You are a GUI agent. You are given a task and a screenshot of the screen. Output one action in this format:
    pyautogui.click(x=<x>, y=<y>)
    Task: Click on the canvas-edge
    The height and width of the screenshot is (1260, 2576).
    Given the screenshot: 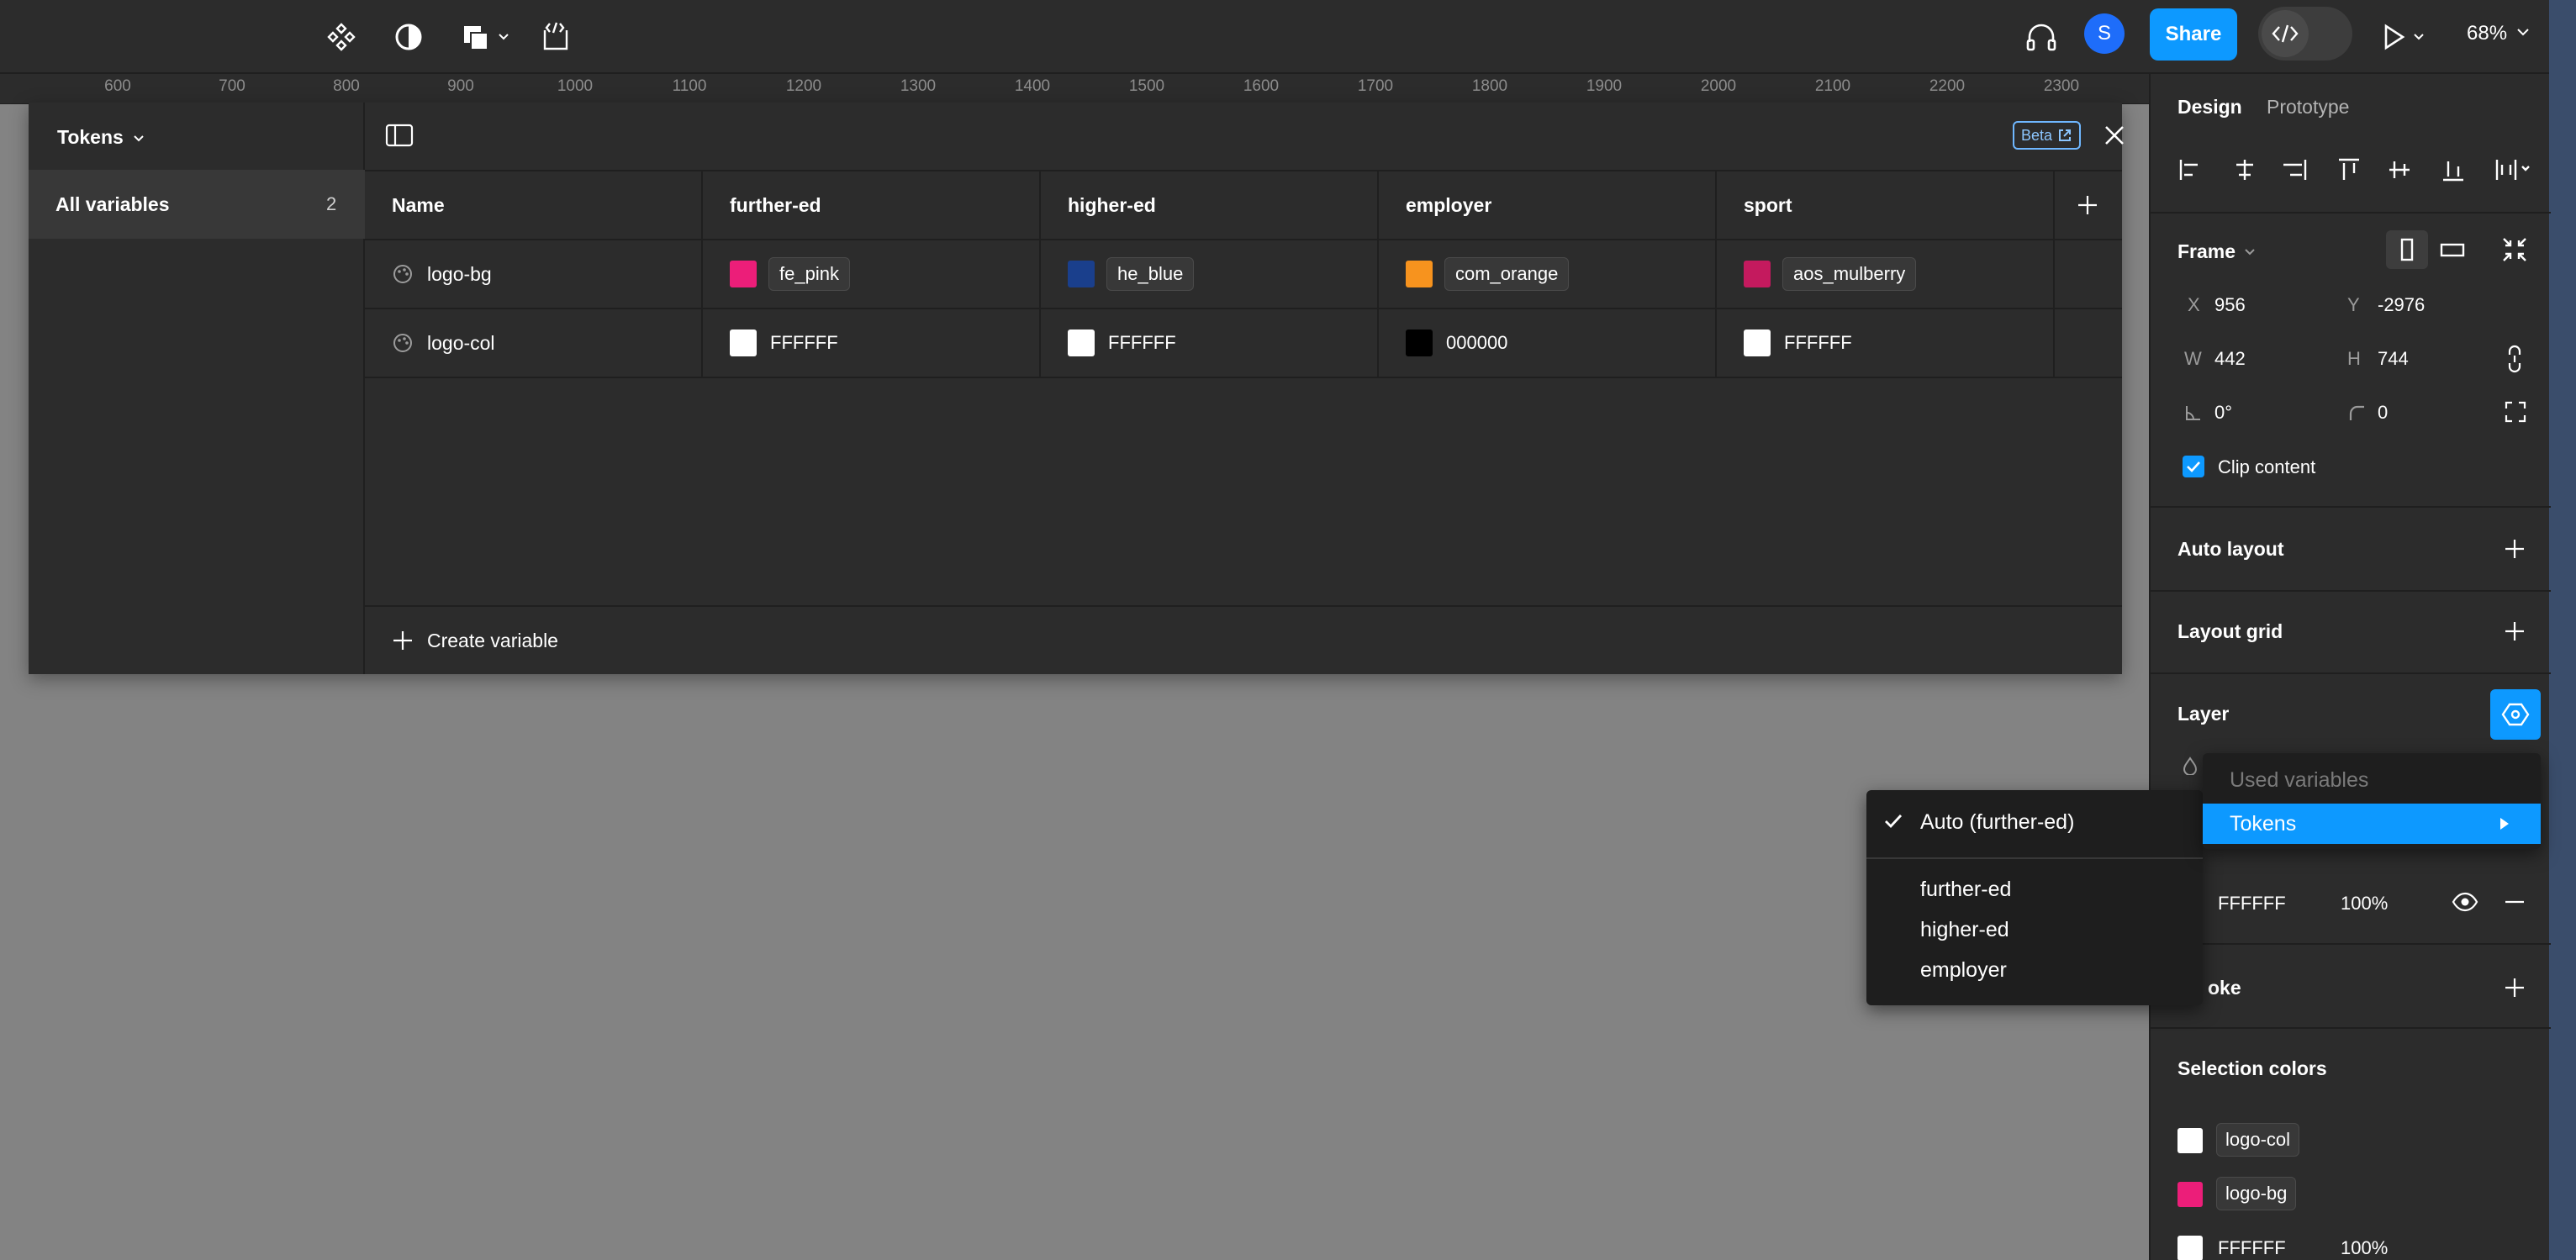 What is the action you would take?
    pyautogui.click(x=2562, y=630)
    